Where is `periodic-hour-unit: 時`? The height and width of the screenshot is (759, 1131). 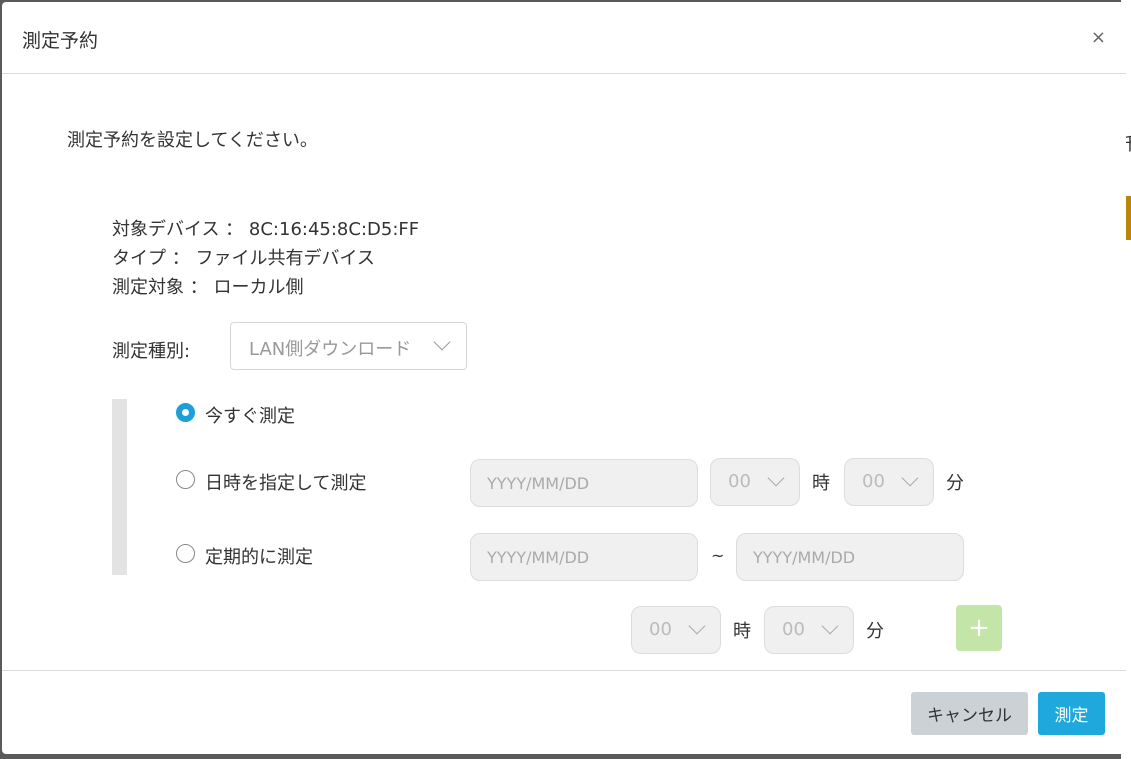 periodic-hour-unit: 時 is located at coordinates (742, 631).